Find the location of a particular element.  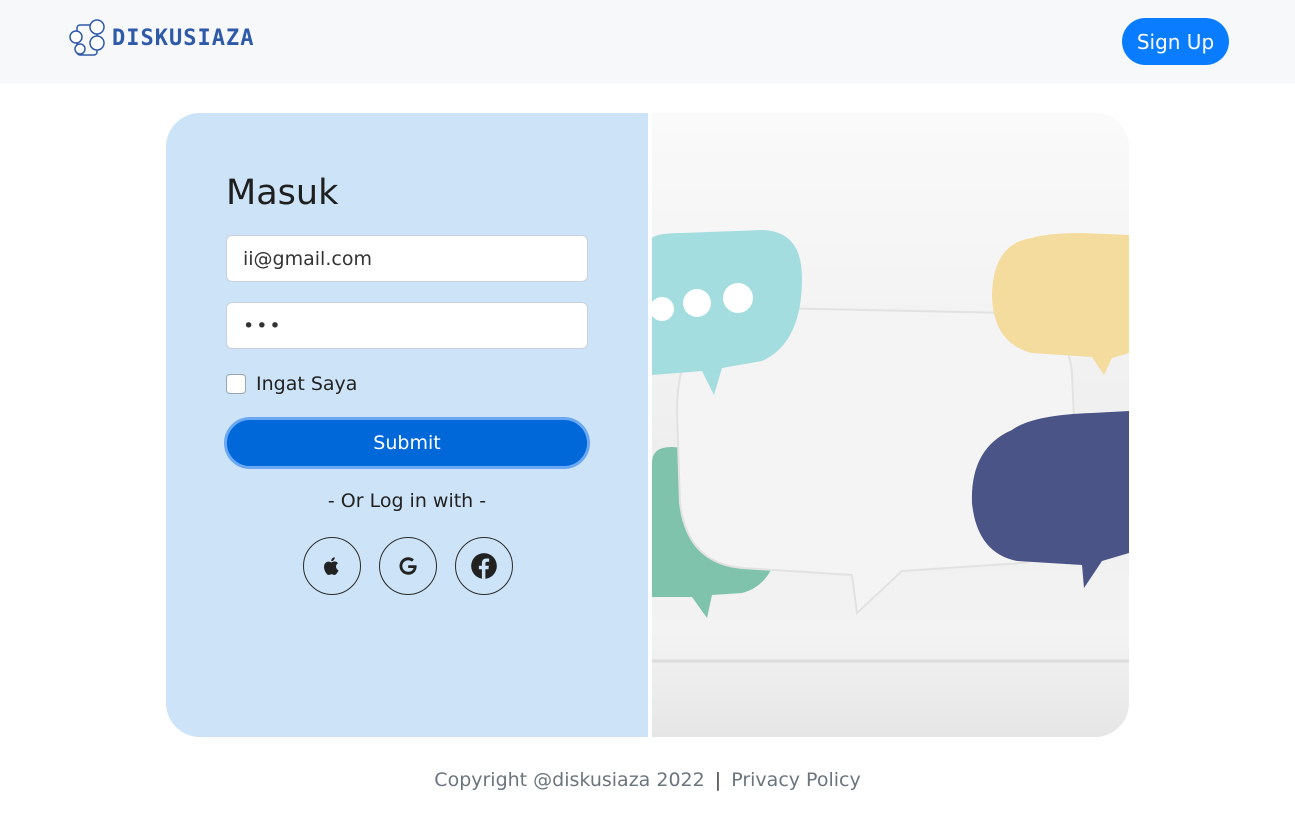

alt-login-text: - Or Log in with - is located at coordinates (407, 501).